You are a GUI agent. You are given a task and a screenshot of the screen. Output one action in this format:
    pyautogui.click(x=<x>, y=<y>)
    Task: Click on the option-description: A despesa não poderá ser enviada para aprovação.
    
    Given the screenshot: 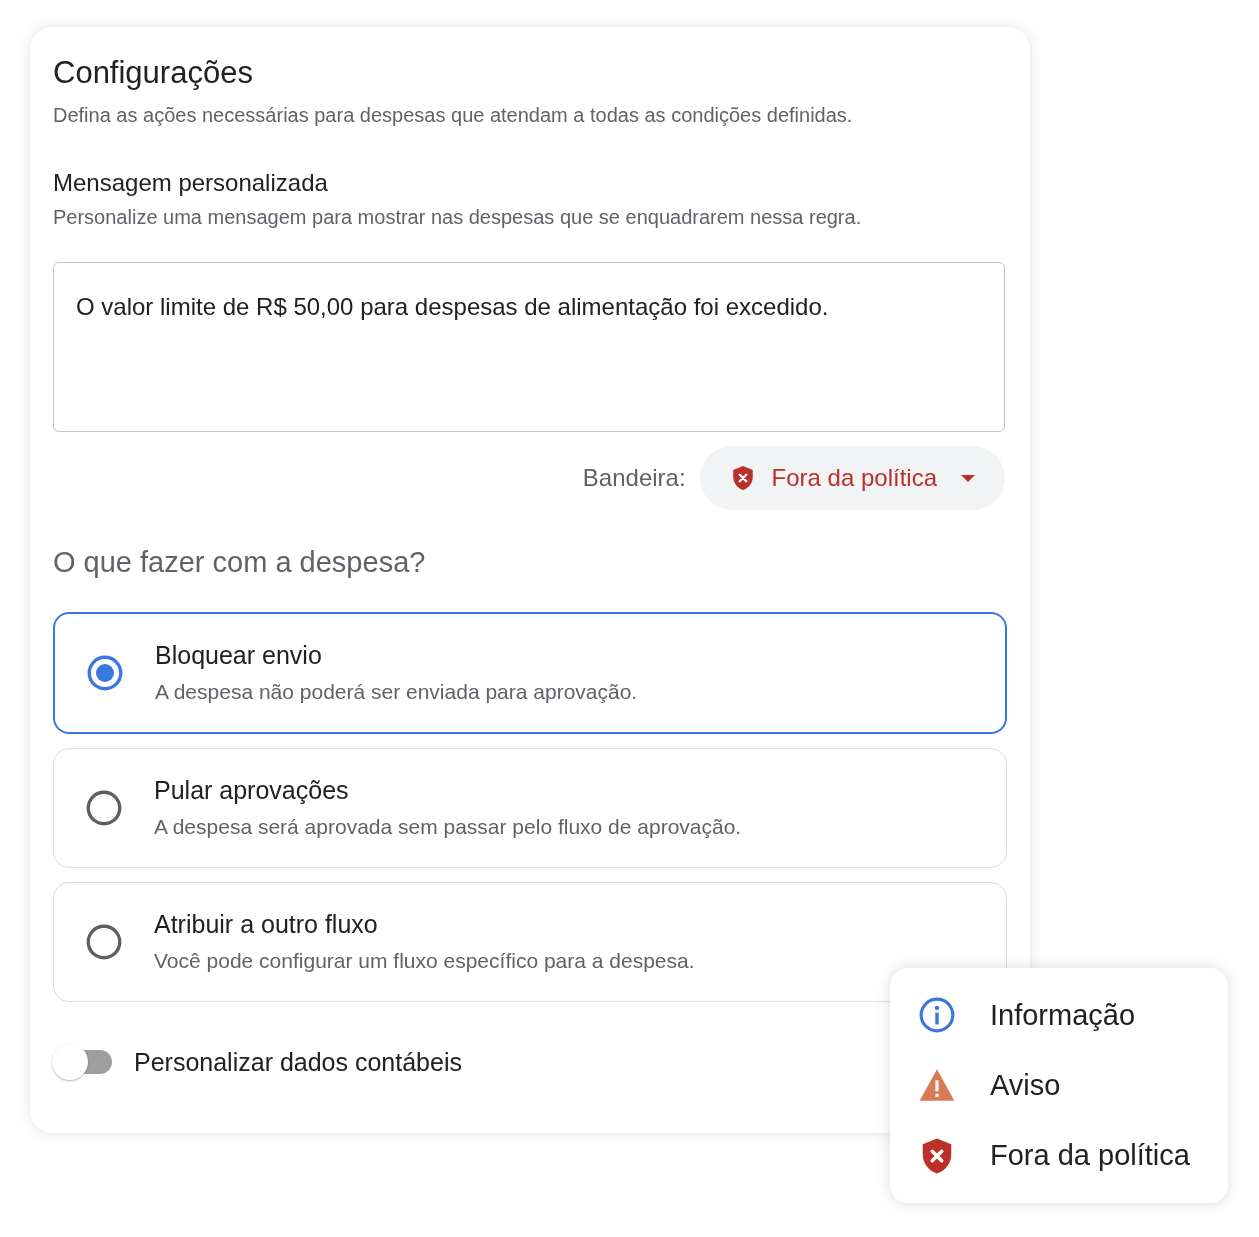 What is the action you would take?
    pyautogui.click(x=396, y=692)
    